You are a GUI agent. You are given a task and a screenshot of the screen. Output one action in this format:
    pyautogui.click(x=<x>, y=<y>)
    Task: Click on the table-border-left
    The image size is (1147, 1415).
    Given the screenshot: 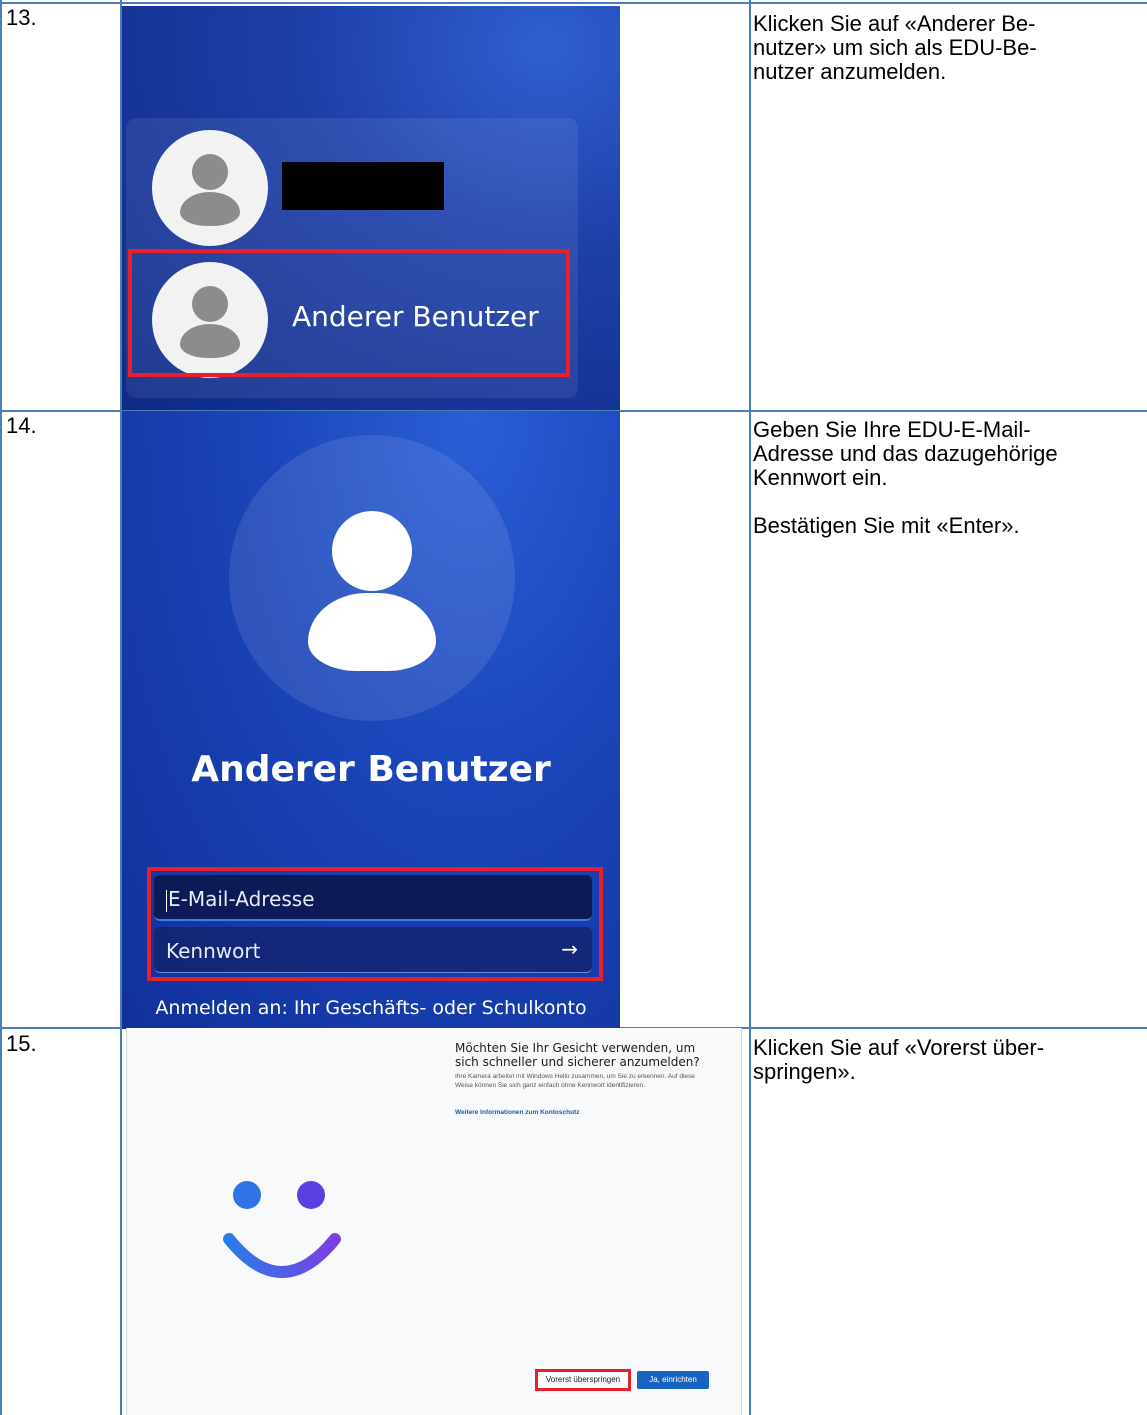 What is the action you would take?
    pyautogui.click(x=1, y=707)
    